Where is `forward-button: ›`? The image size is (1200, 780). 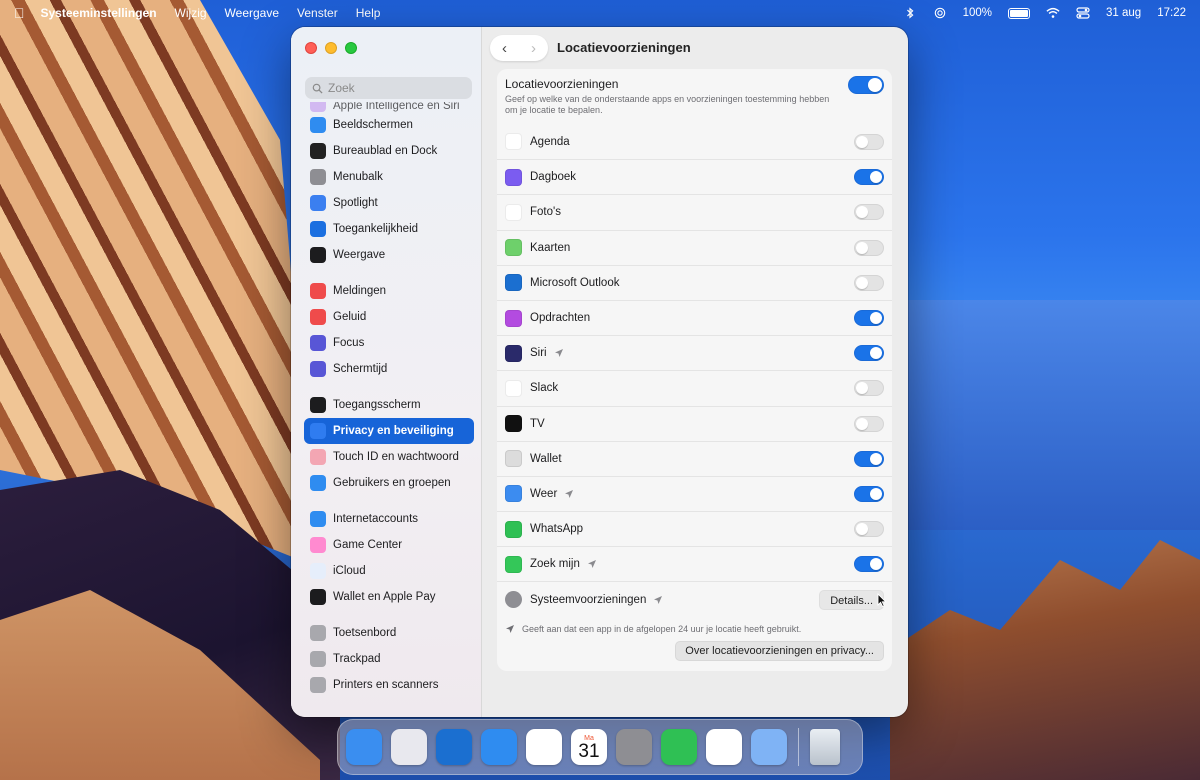
forward-button: › is located at coordinates (533, 48).